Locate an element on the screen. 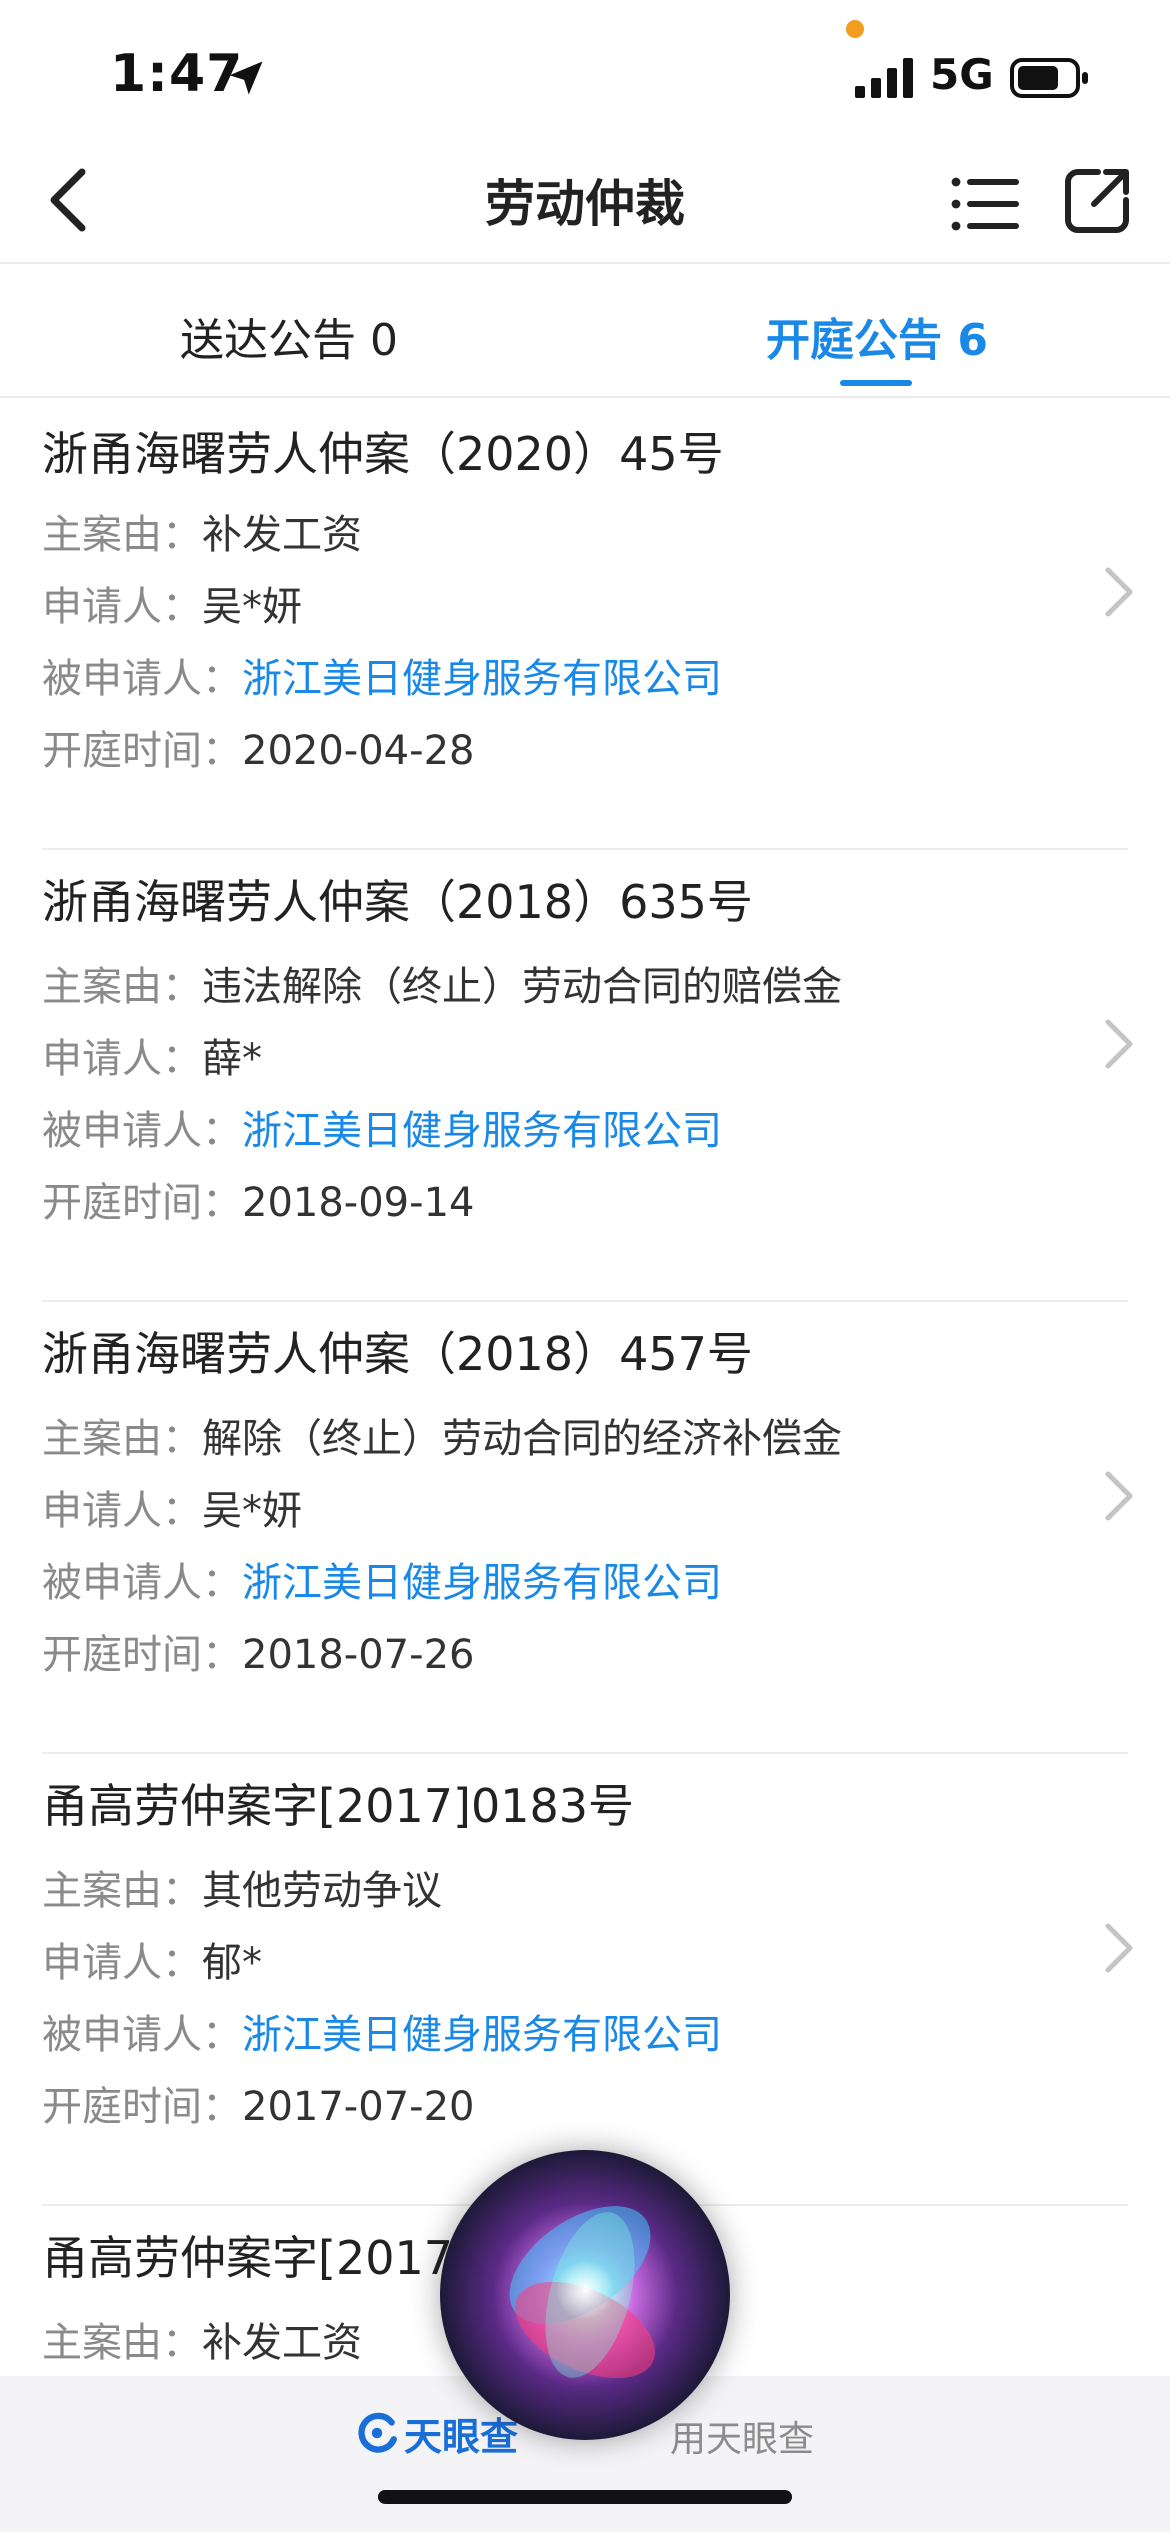 This screenshot has height=2532, width=1170. applicant-value: 郁* is located at coordinates (232, 1963).